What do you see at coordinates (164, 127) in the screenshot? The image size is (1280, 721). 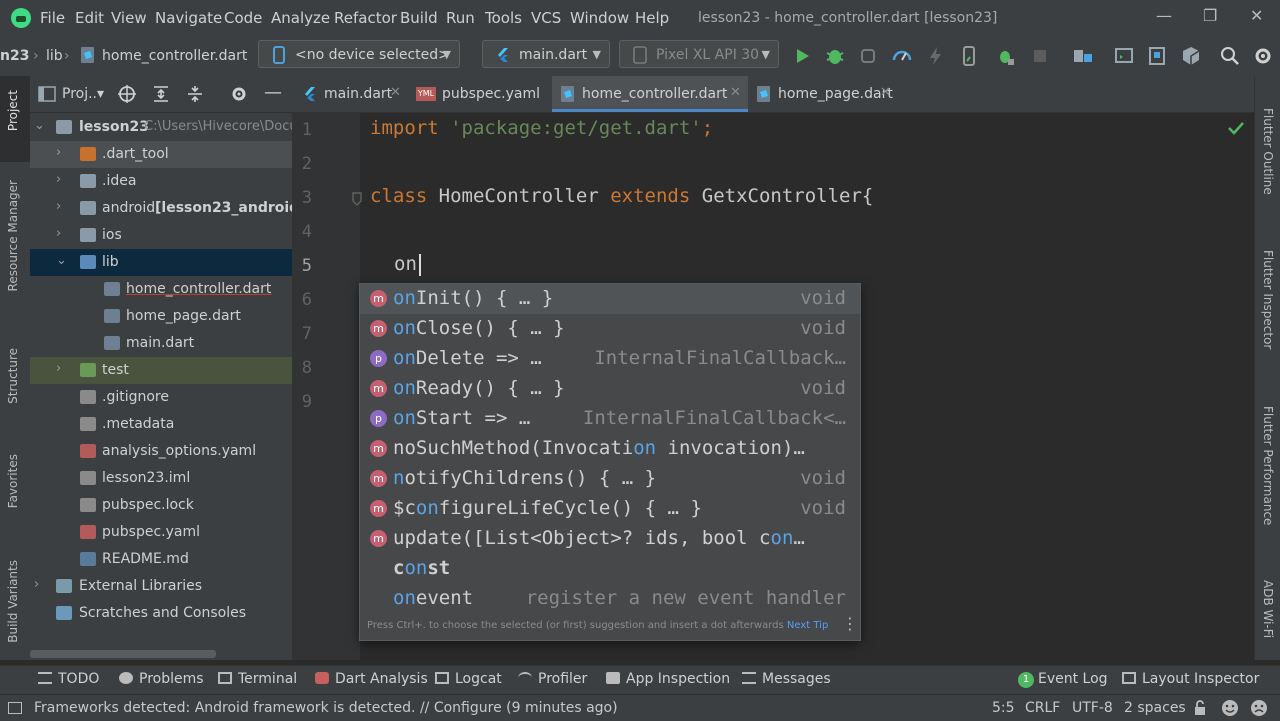 I see `tree-item-lesson23: ⌄ lesson23 C:\Users\Hivecore\Docu` at bounding box center [164, 127].